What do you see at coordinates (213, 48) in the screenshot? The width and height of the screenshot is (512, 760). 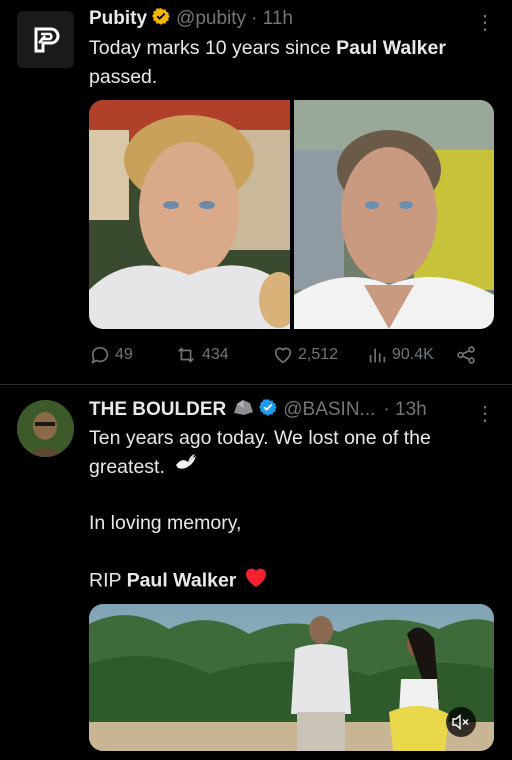 I see `tweet-text-part: Today marks 10 years since` at bounding box center [213, 48].